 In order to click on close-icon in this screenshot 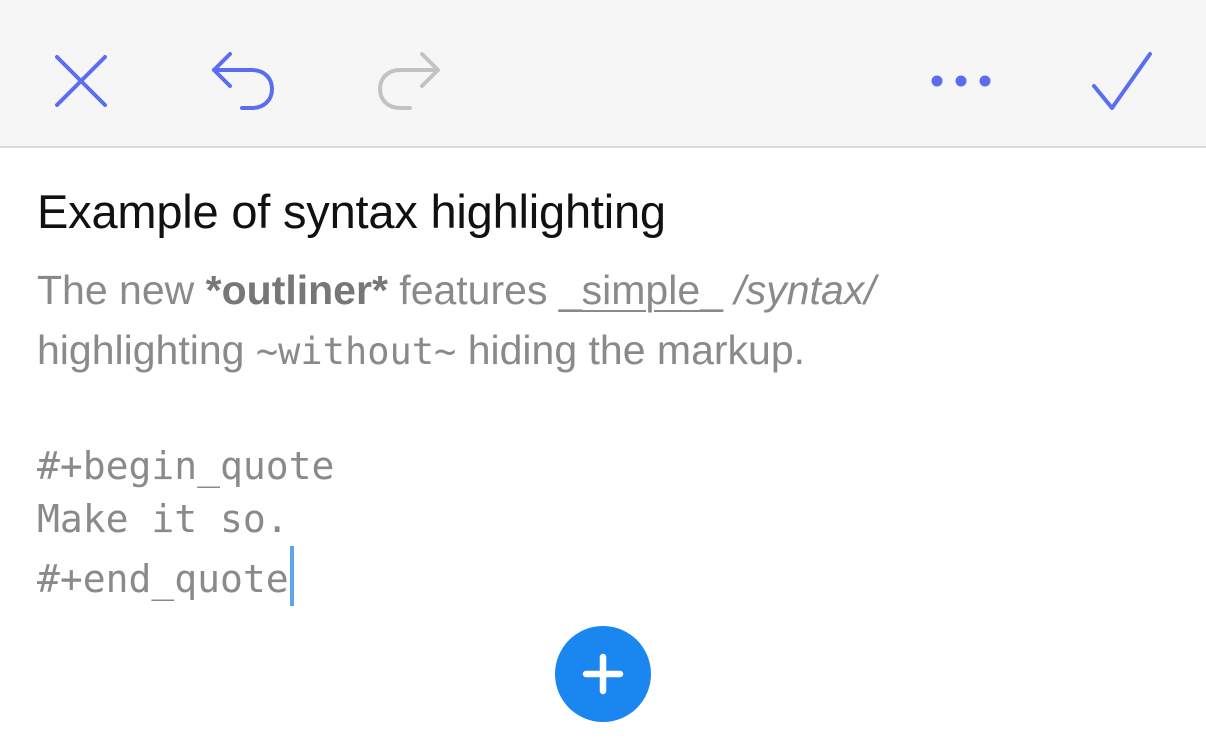, I will do `click(81, 81)`.